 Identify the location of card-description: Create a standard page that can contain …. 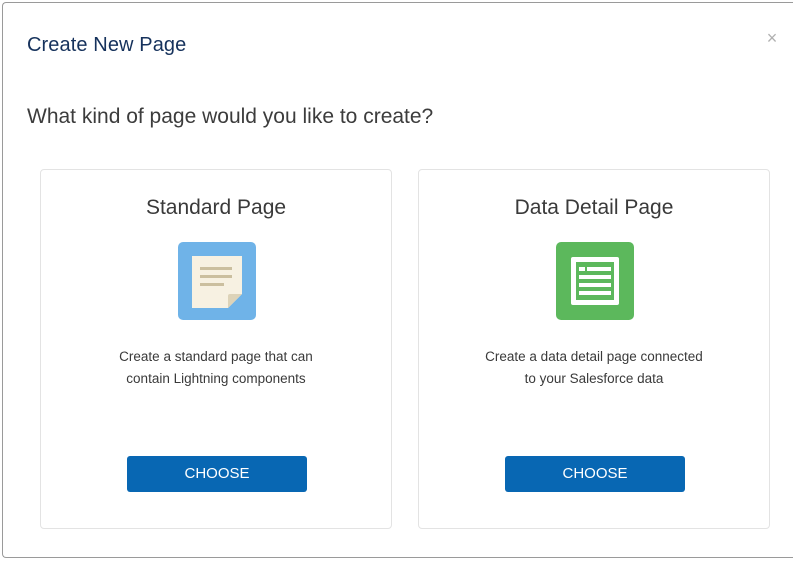
(216, 367).